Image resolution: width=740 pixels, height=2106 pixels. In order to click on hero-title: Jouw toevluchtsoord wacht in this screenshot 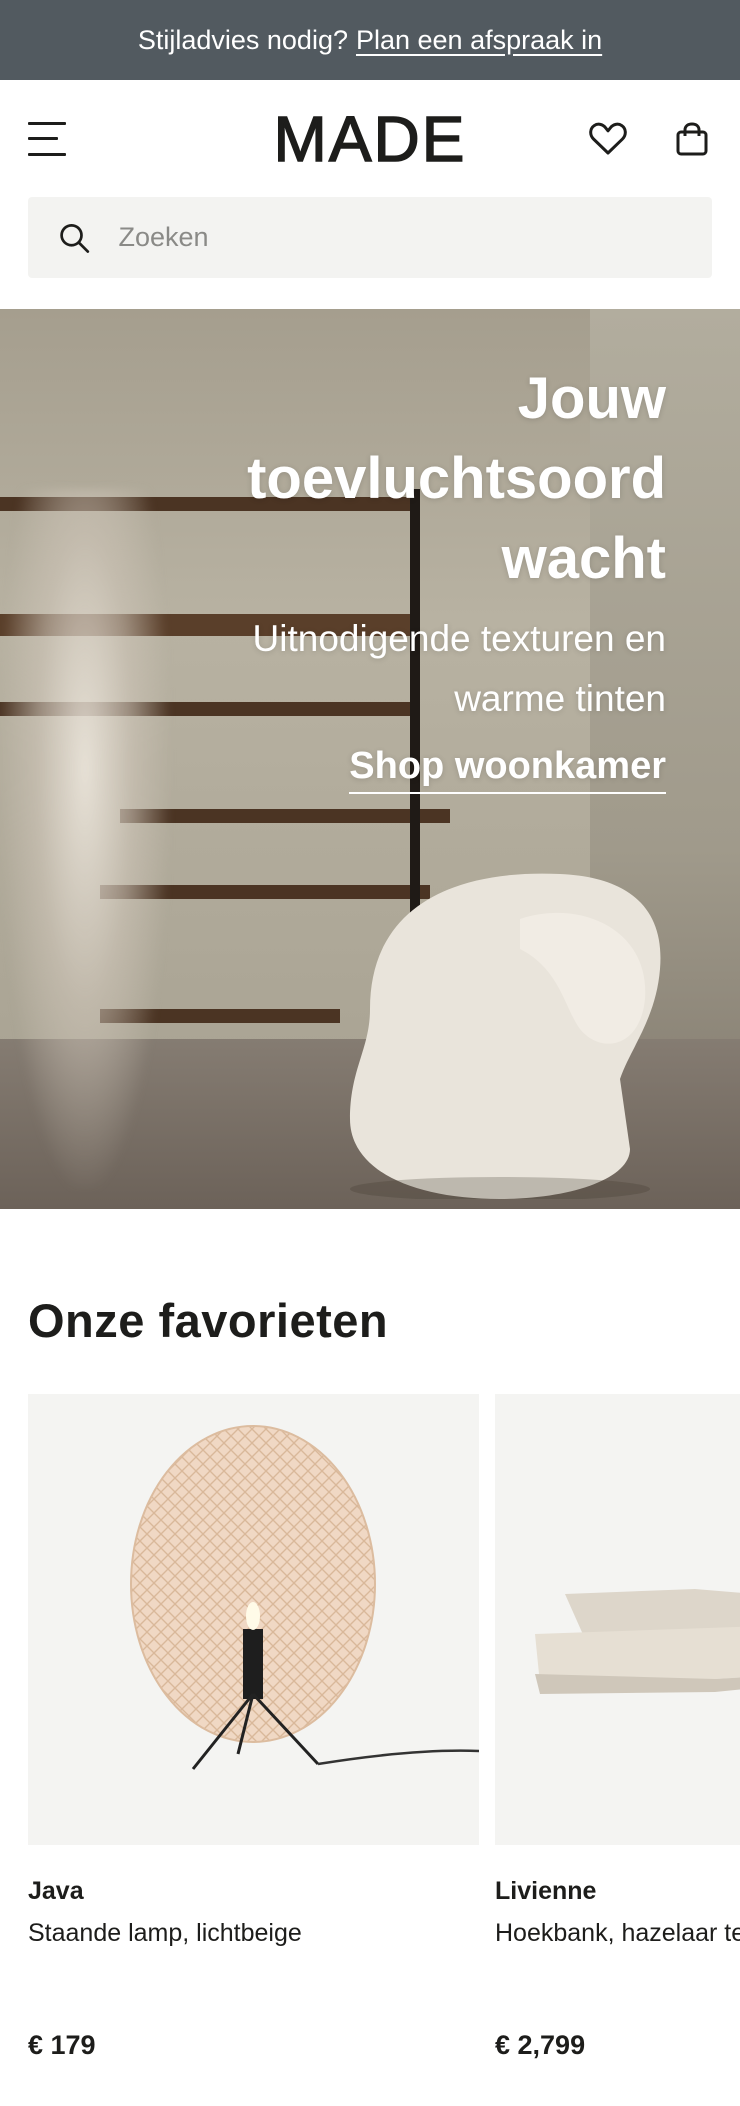, I will do `click(416, 479)`.